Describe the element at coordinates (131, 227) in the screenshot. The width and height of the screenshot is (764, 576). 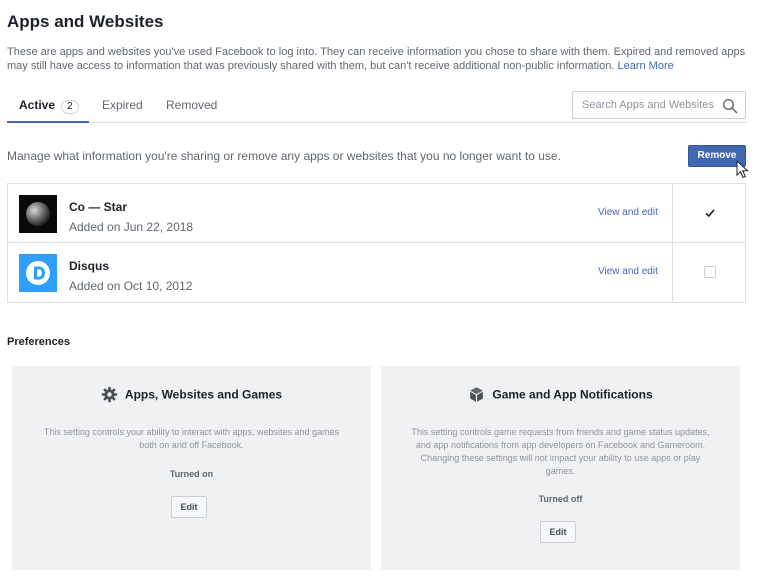
I see `app-added-date: Added on Jun 22, 2018` at that location.